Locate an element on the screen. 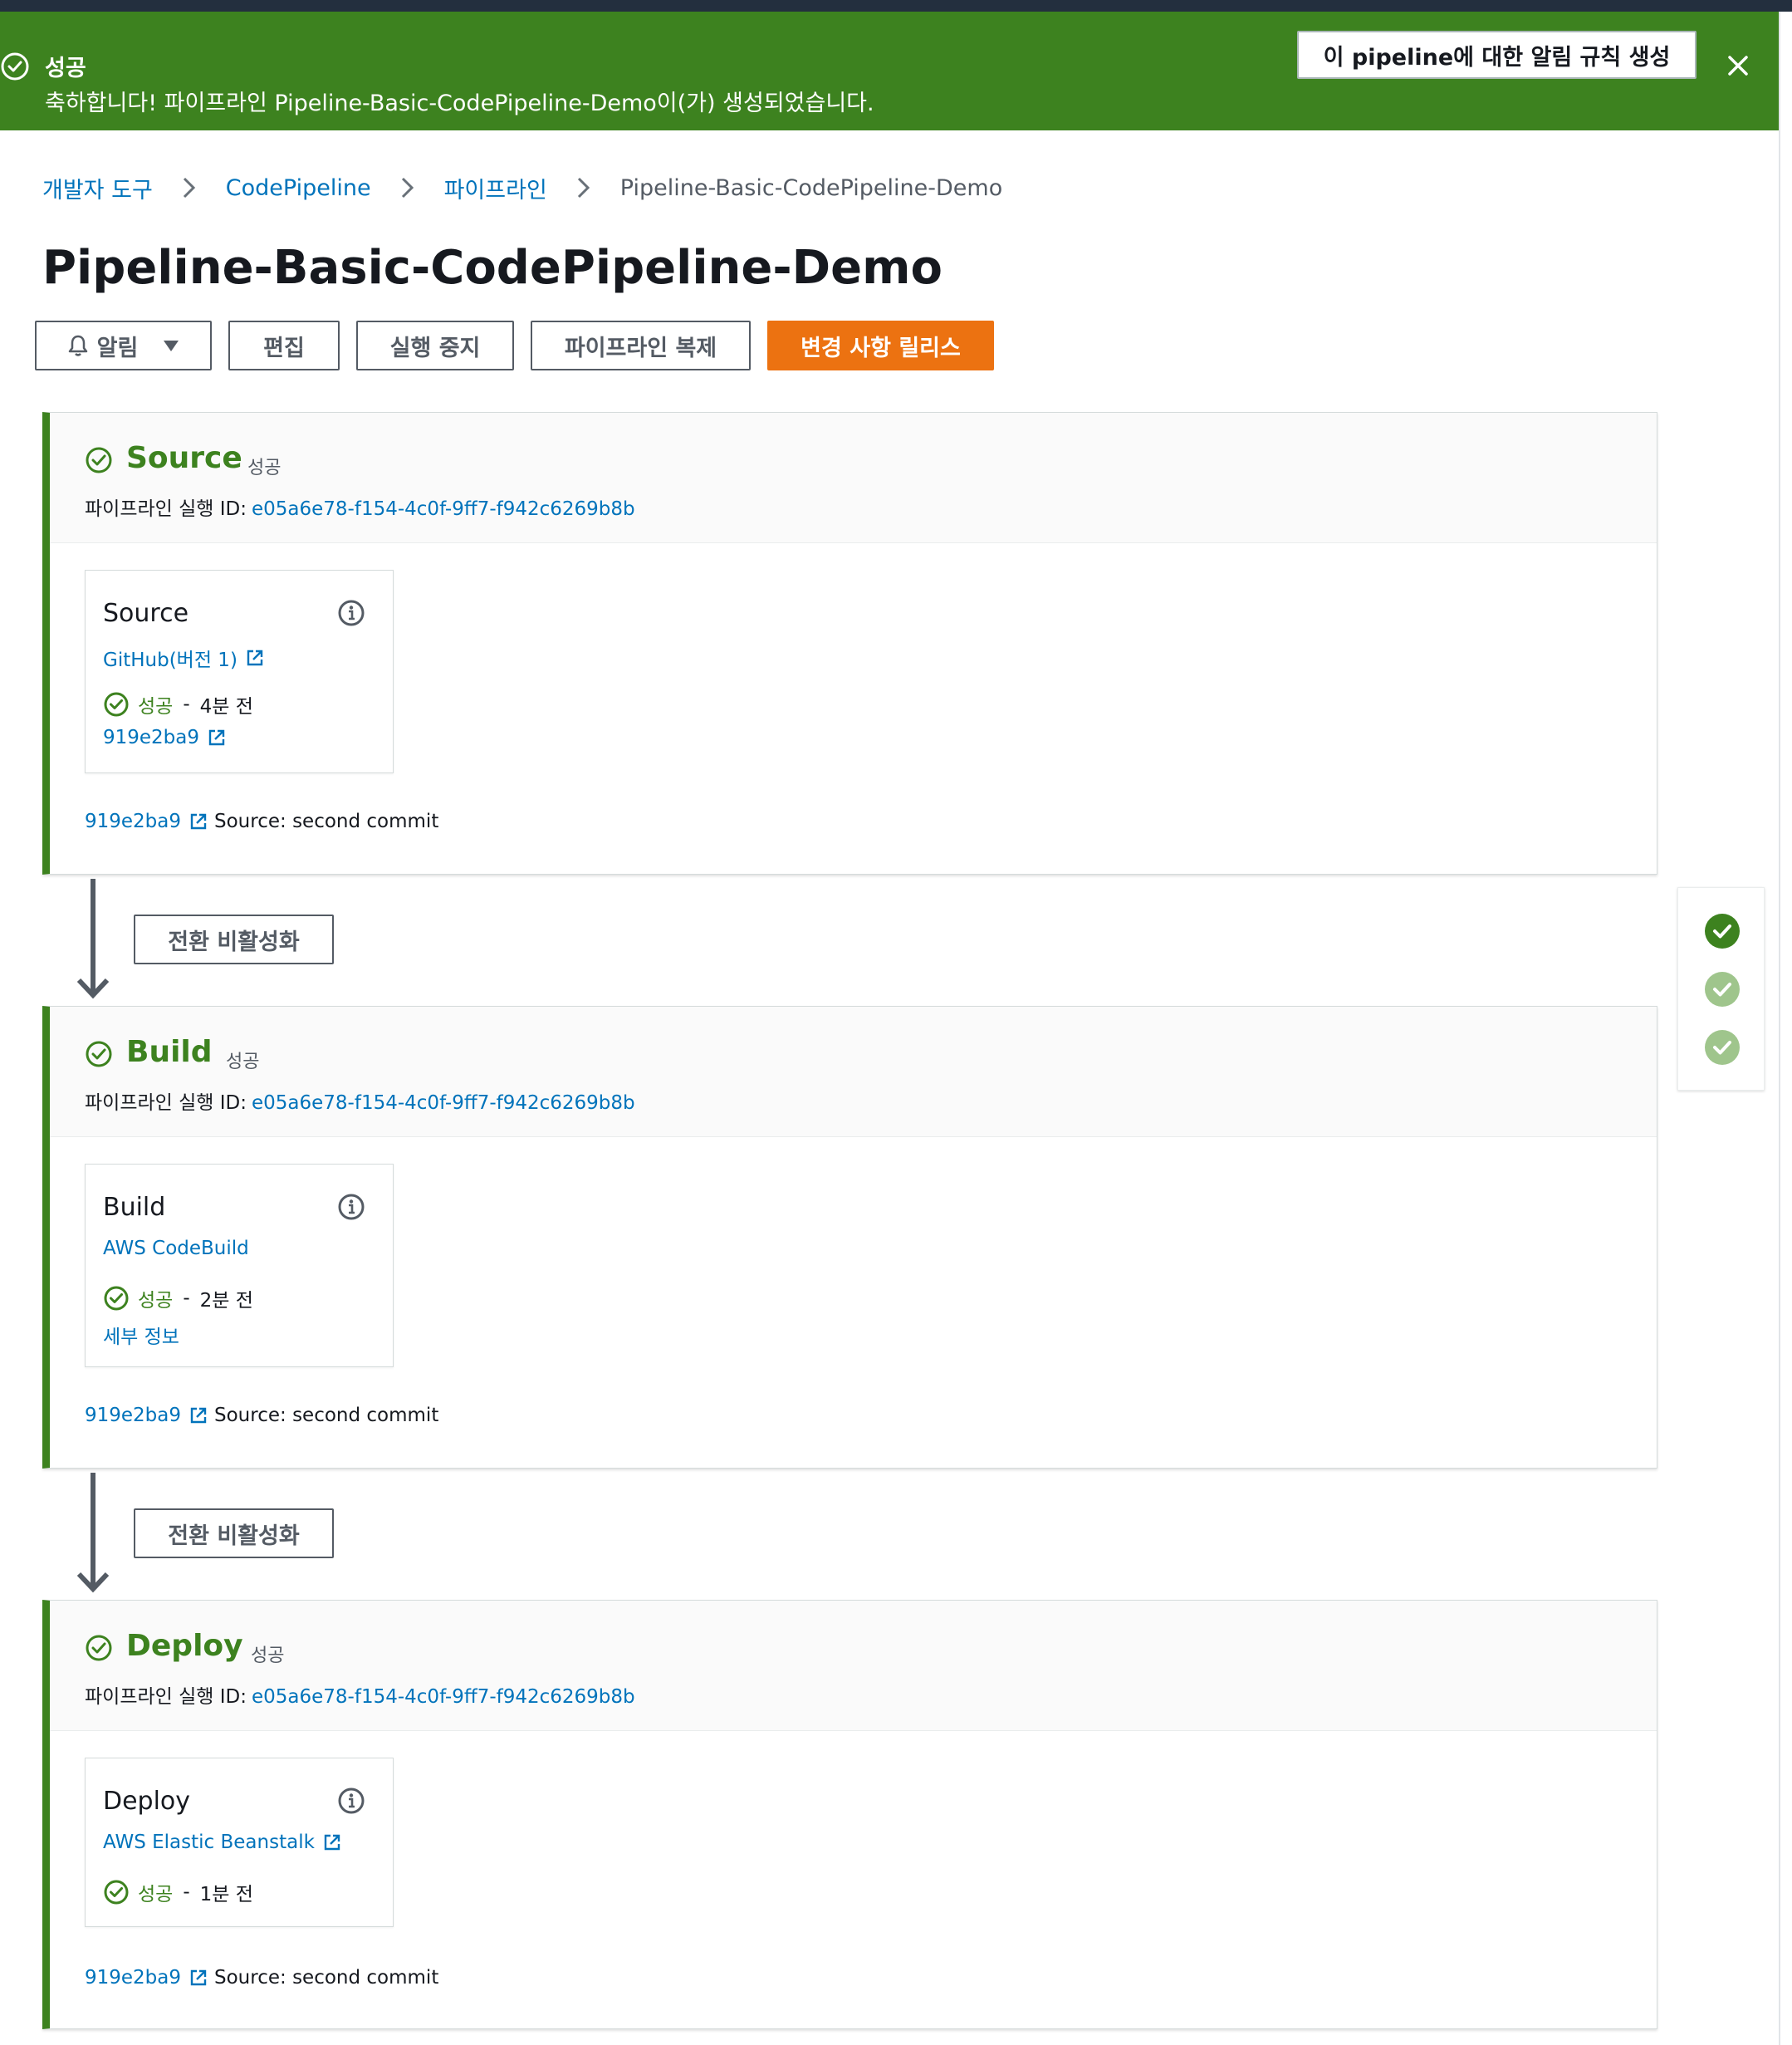  action-status: 성공 - 2분 전 is located at coordinates (178, 1298).